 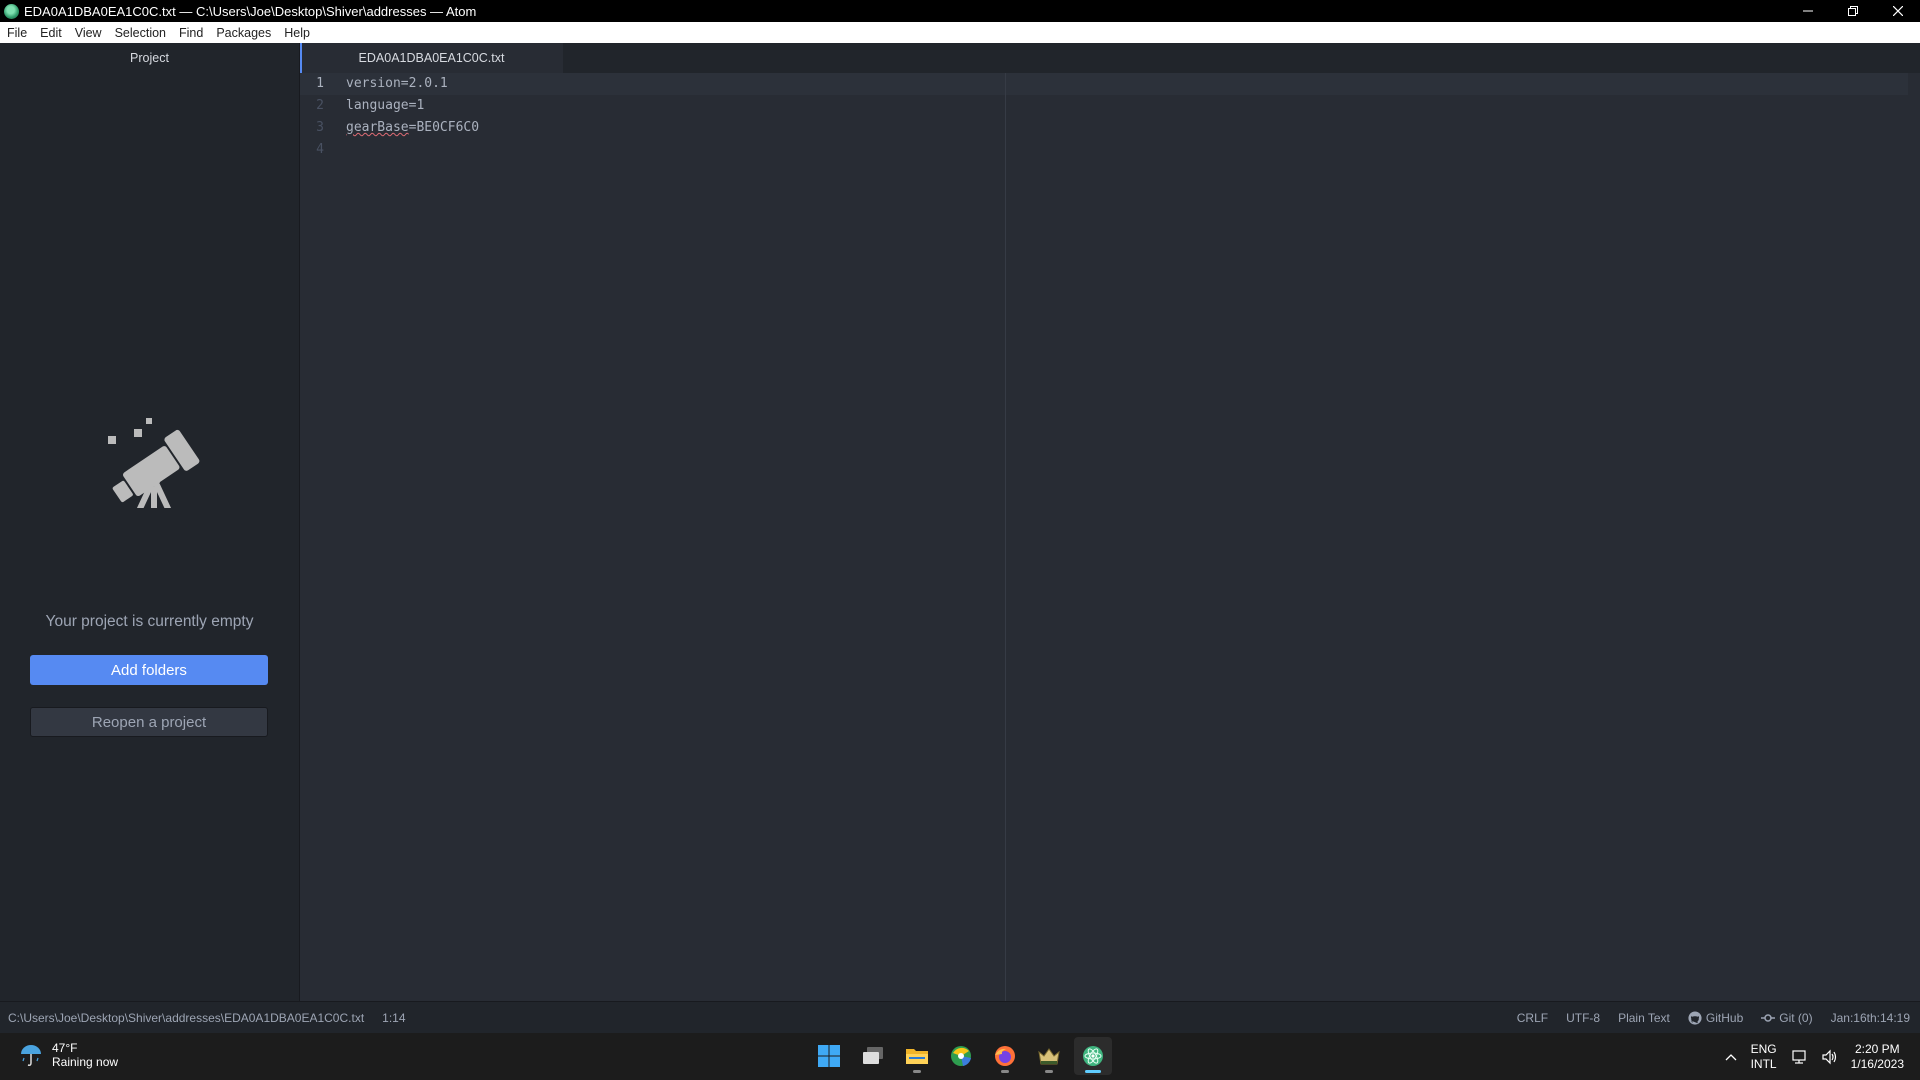 What do you see at coordinates (140, 33) in the screenshot?
I see `menu-selection: Selection` at bounding box center [140, 33].